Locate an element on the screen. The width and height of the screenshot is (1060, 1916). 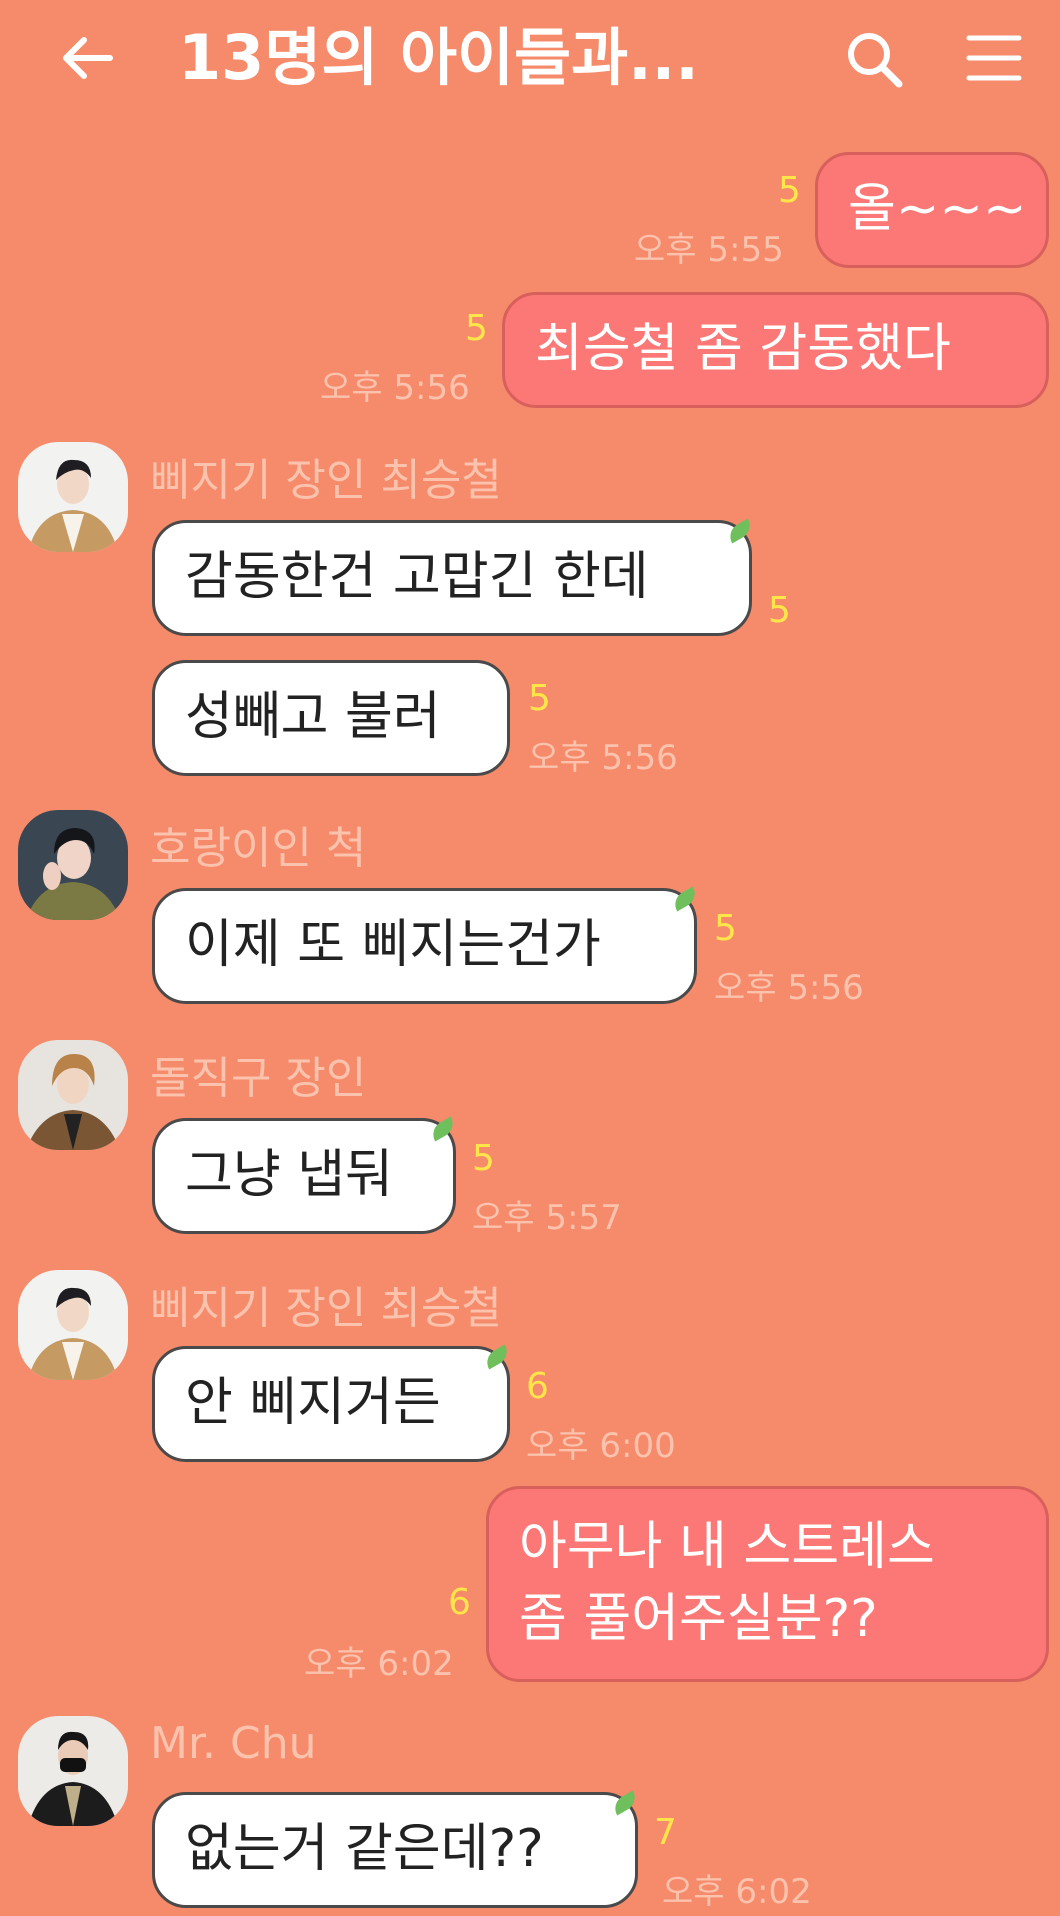
sender-name: Mr. Chu is located at coordinates (233, 1743).